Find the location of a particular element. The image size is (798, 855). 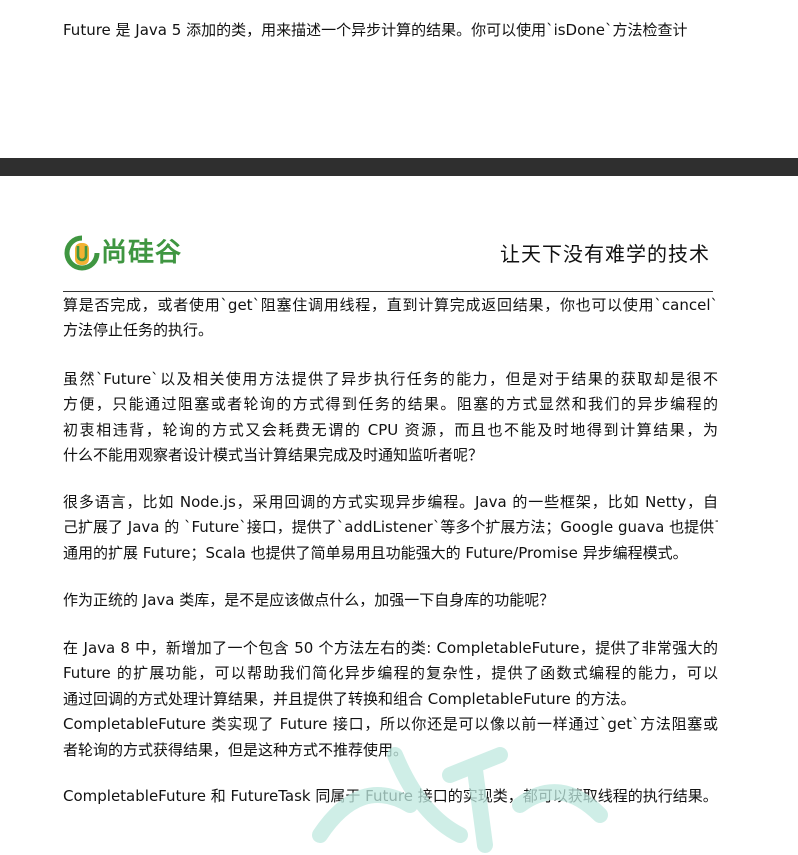

text-line: 方便，只能通过阻塞或者轮询的方式得到任务的结果。阻塞的方式显然和我们的异步编程的 is located at coordinates (390, 404).